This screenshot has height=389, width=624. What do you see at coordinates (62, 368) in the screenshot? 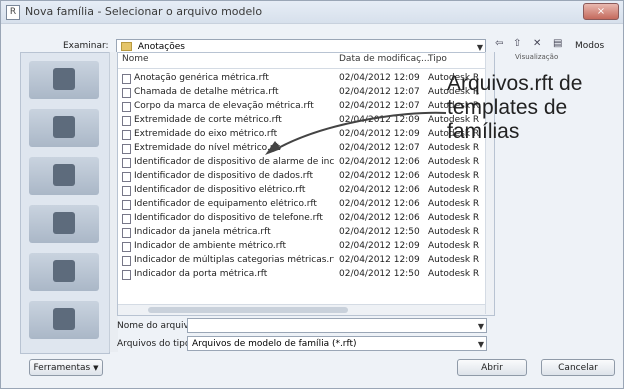
I see `tools-label: Ferramentas` at bounding box center [62, 368].